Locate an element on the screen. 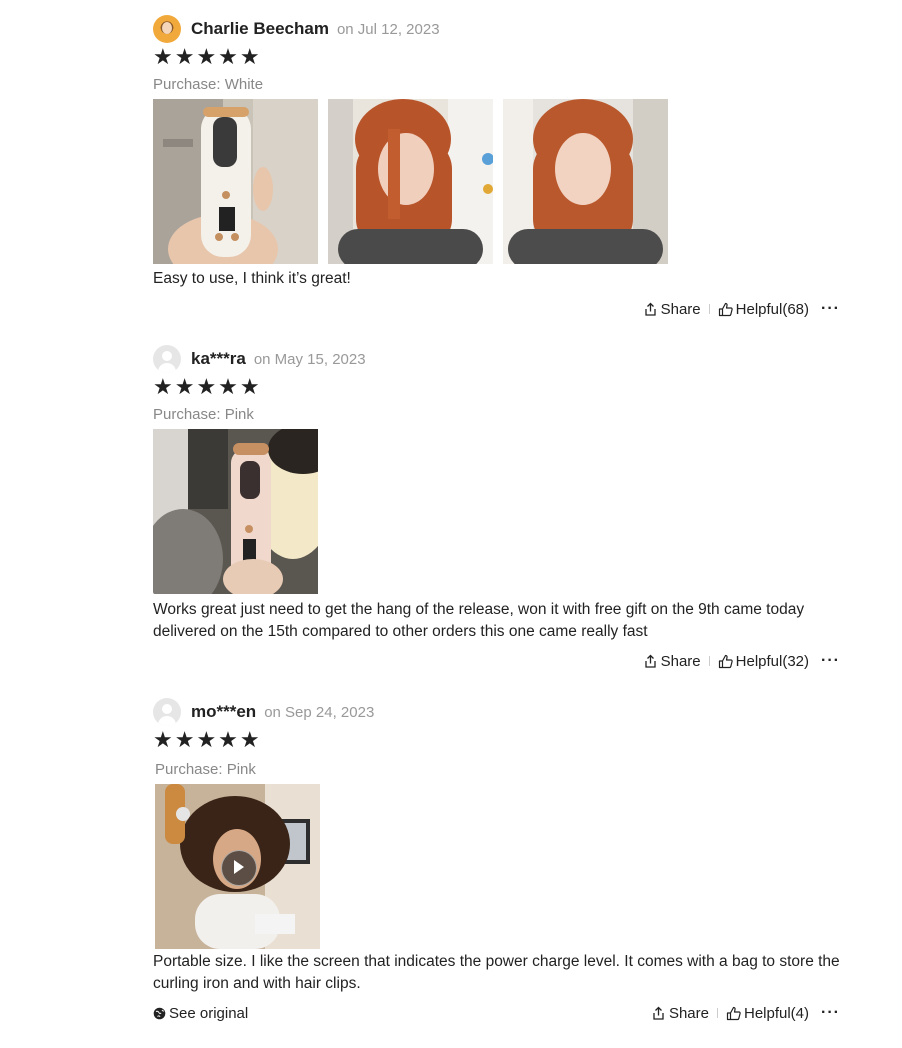 This screenshot has width=902, height=1048. review-date: on Jul 12, 2023 is located at coordinates (388, 29).